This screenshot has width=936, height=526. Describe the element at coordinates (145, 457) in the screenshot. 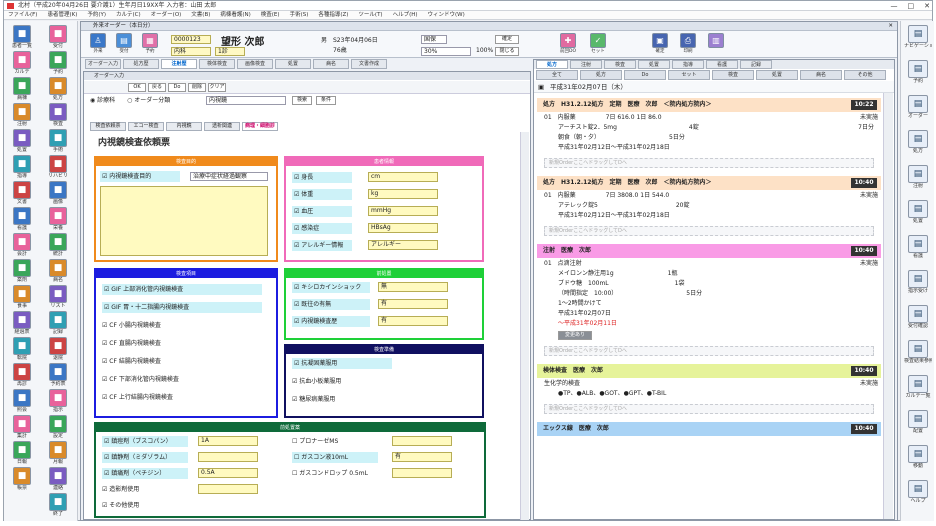

I see `premed-left-label: ☑ 鎮静剤（ミダゾラム）` at that location.